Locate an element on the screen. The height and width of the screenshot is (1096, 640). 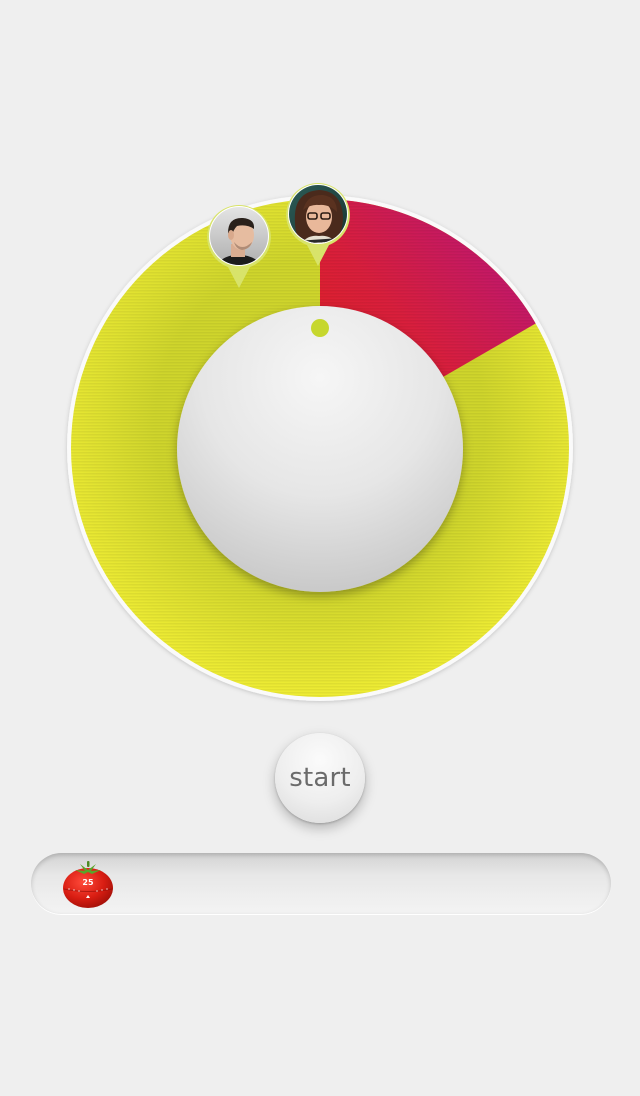
knob-indicator-dot is located at coordinates (320, 328).